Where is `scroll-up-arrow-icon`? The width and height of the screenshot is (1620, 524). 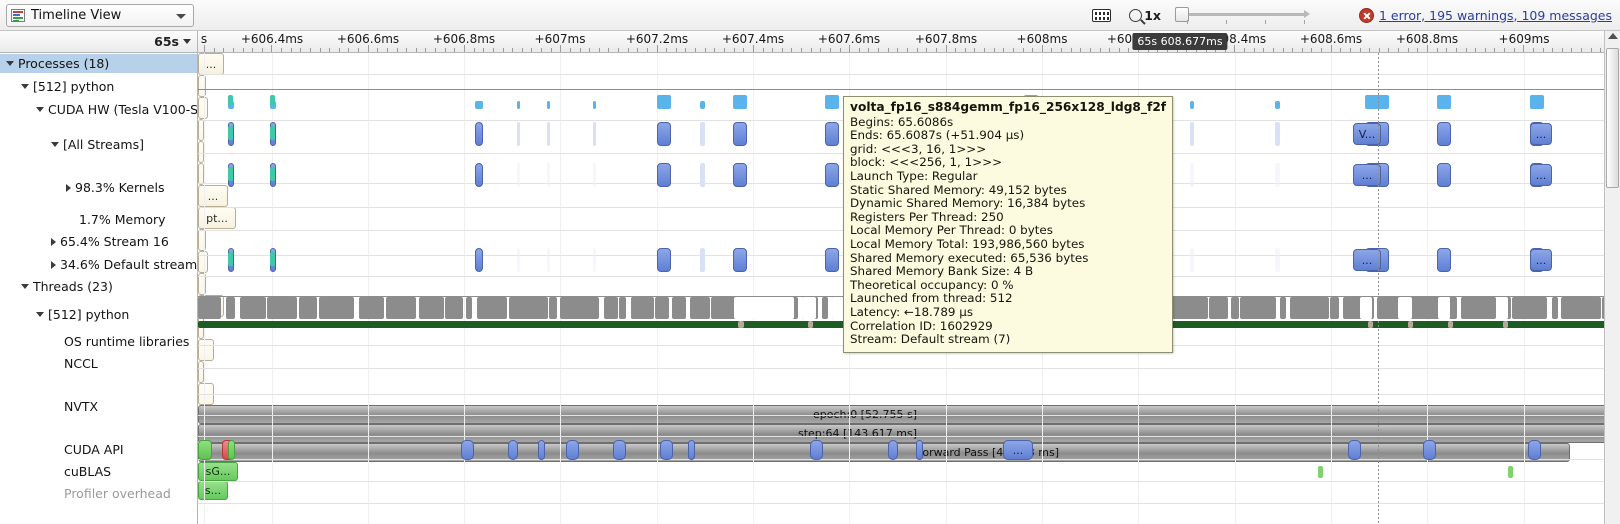 scroll-up-arrow-icon is located at coordinates (1613, 36).